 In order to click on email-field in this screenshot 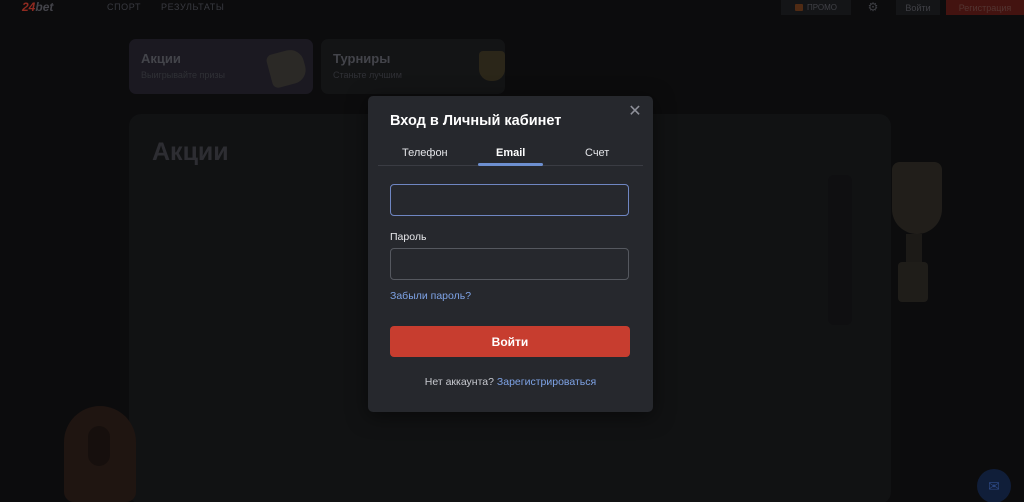, I will do `click(509, 200)`.